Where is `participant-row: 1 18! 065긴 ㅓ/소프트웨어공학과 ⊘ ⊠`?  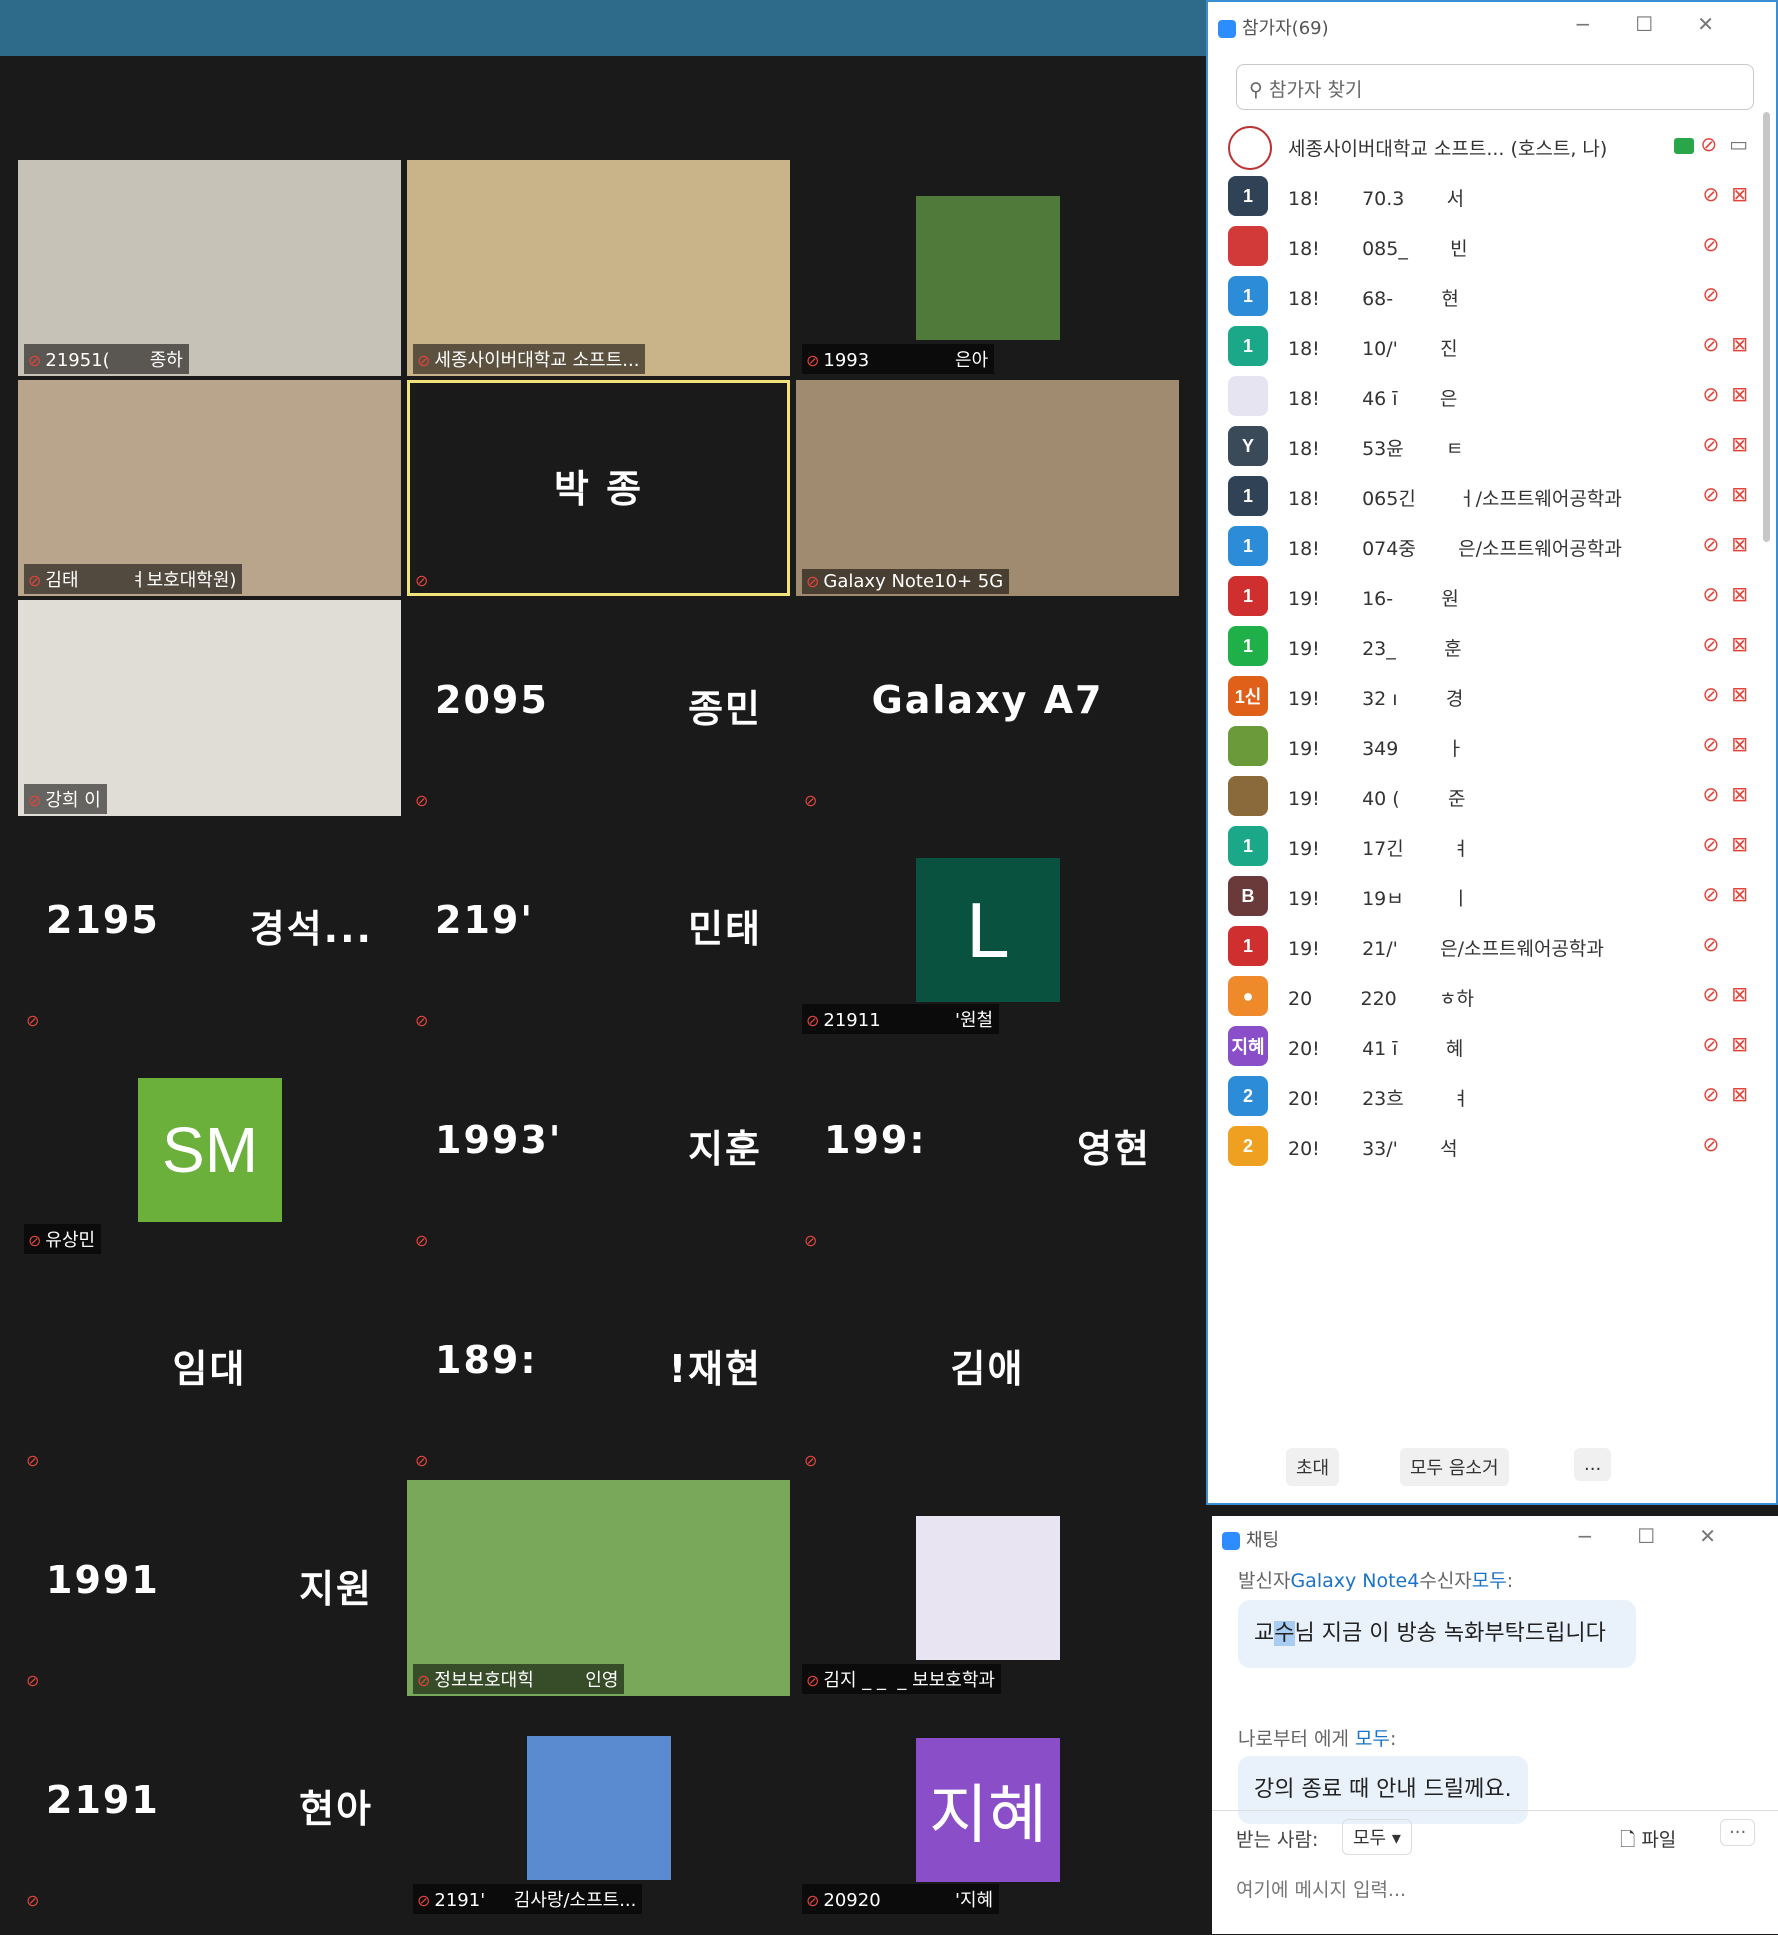
participant-row: 1 18! 065긴 ㅓ/소프트웨어공학과 ⊘ ⊠ is located at coordinates (1488, 495).